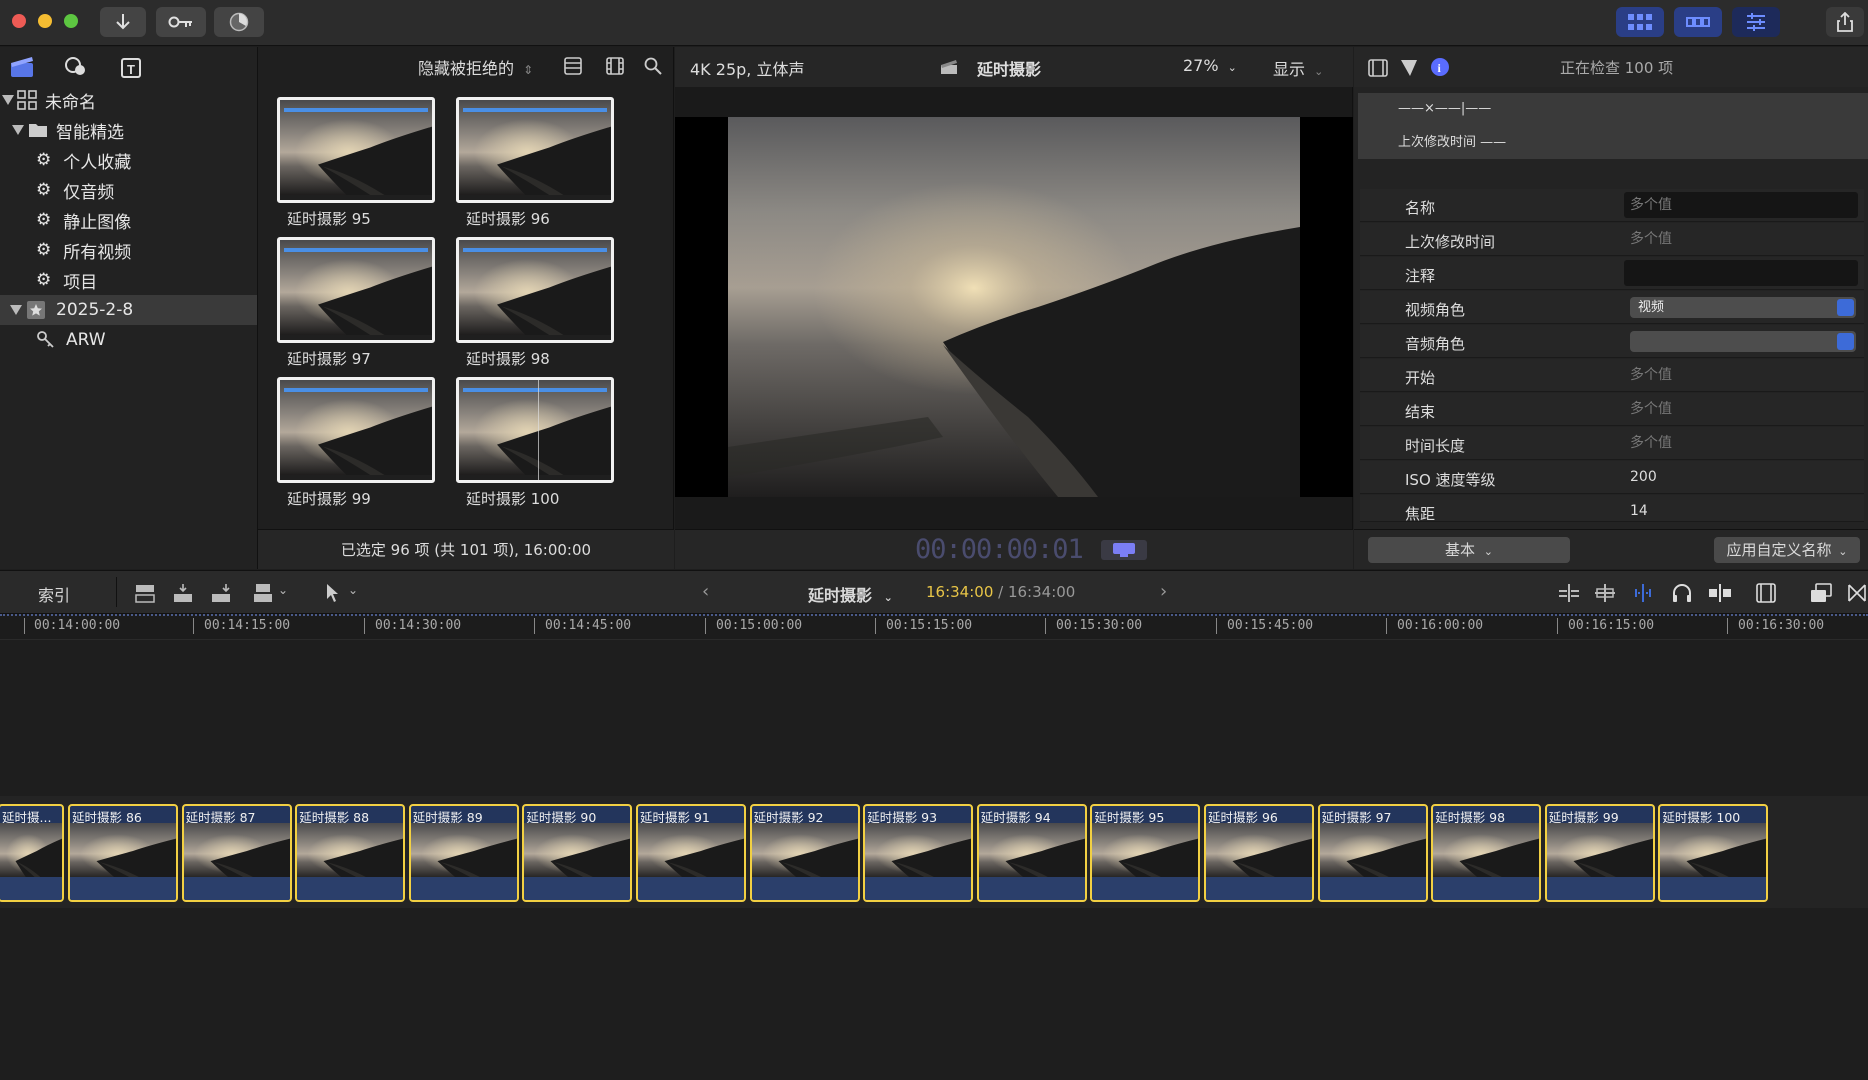 The height and width of the screenshot is (1080, 1868). Describe the element at coordinates (573, 66) in the screenshot. I see `list-view-icon` at that location.